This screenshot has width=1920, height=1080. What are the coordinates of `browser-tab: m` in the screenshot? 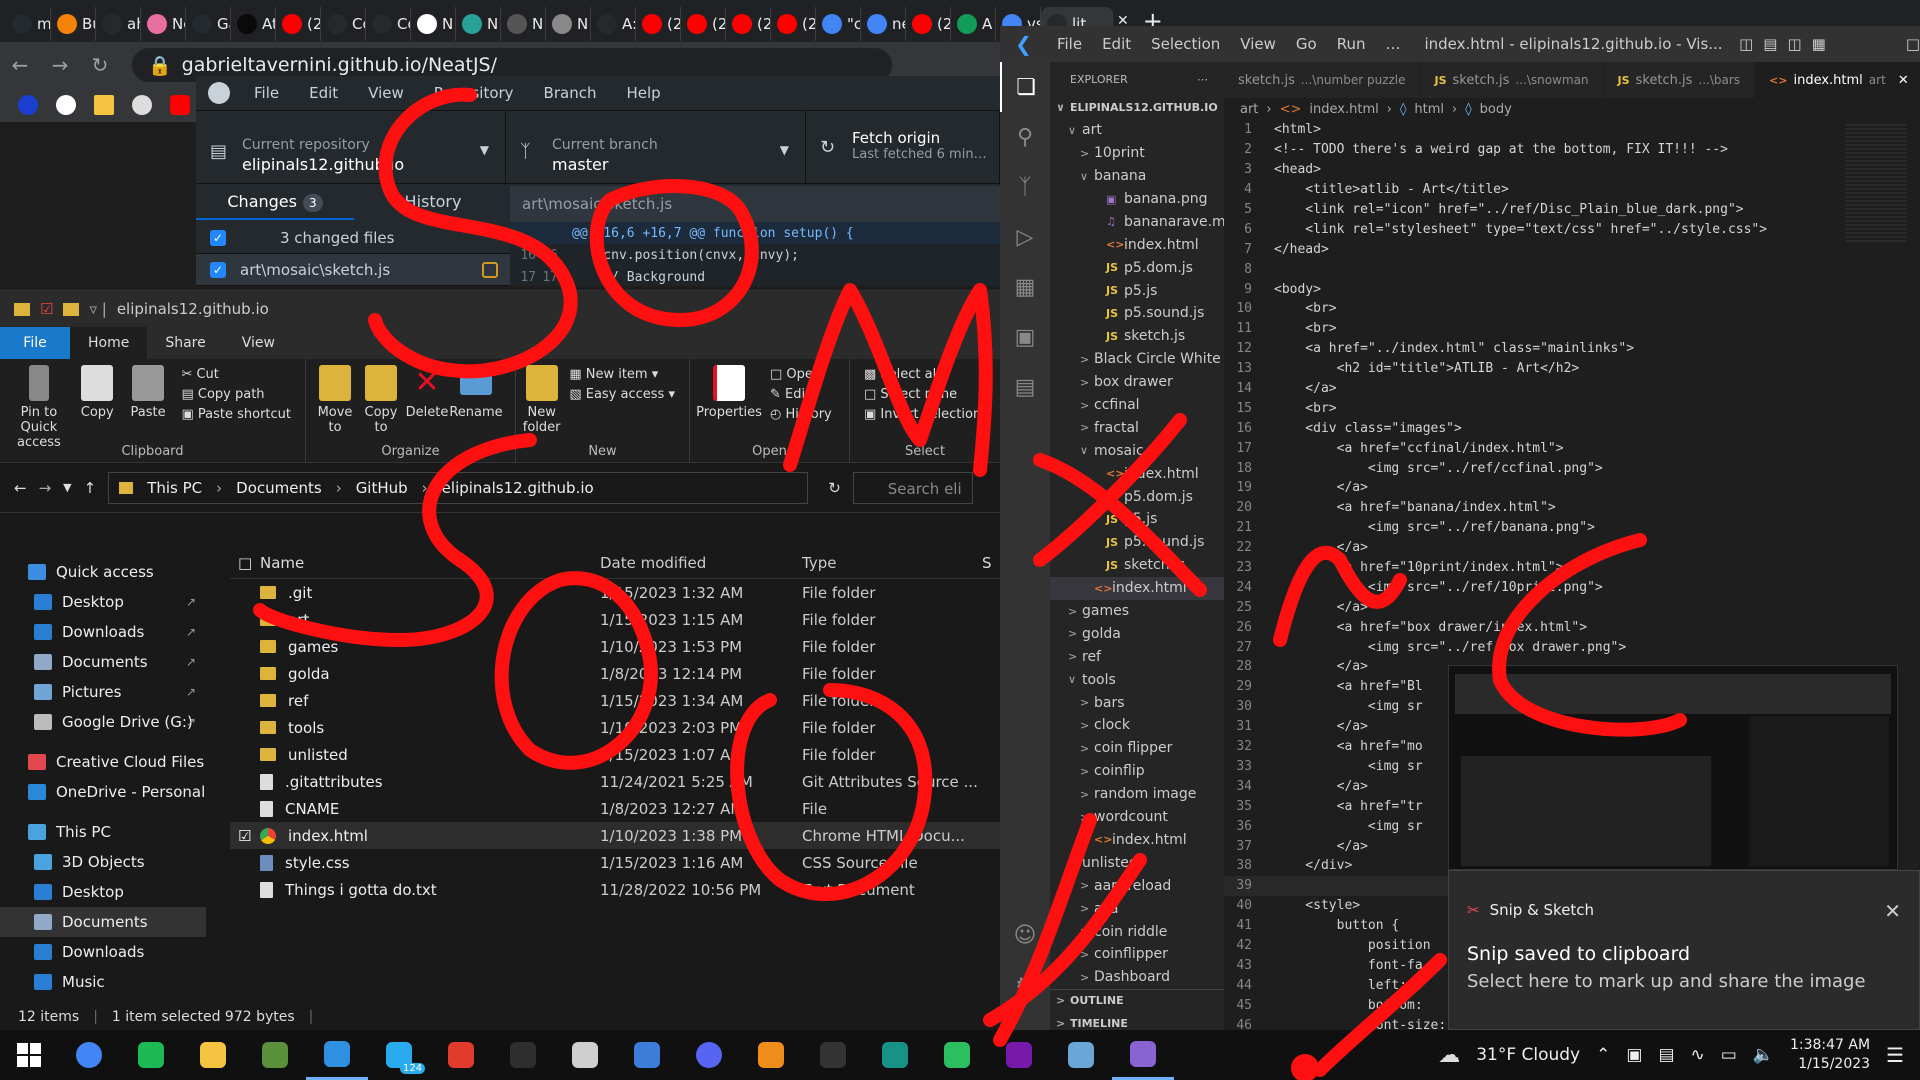 It's located at (28, 24).